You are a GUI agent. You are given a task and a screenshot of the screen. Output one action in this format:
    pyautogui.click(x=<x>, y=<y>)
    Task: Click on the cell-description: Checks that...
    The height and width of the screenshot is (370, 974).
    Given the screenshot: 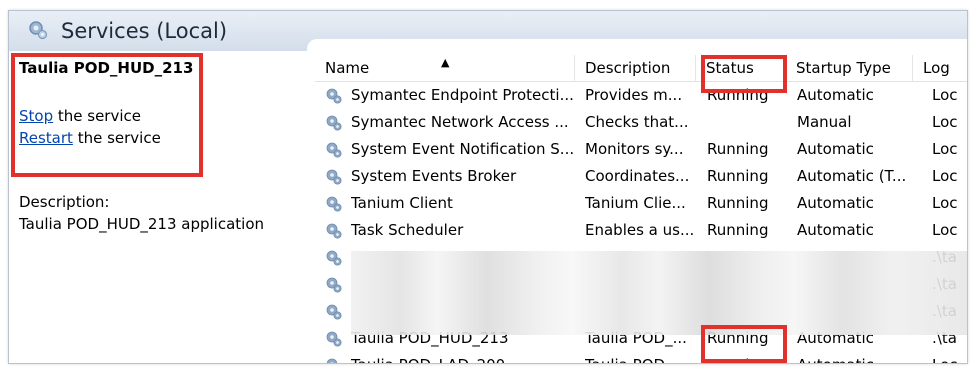 What is the action you would take?
    pyautogui.click(x=637, y=122)
    